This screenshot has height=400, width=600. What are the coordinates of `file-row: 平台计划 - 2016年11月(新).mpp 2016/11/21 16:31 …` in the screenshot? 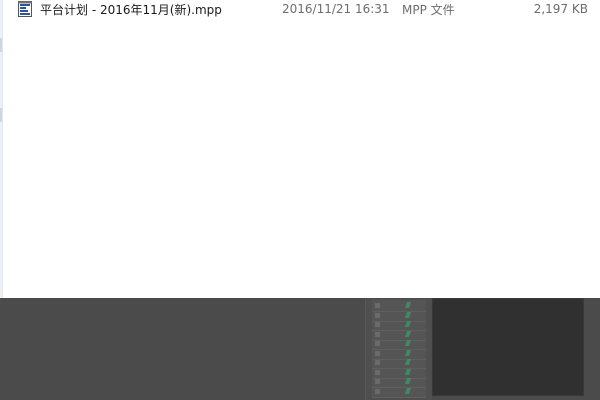 It's located at (309, 9).